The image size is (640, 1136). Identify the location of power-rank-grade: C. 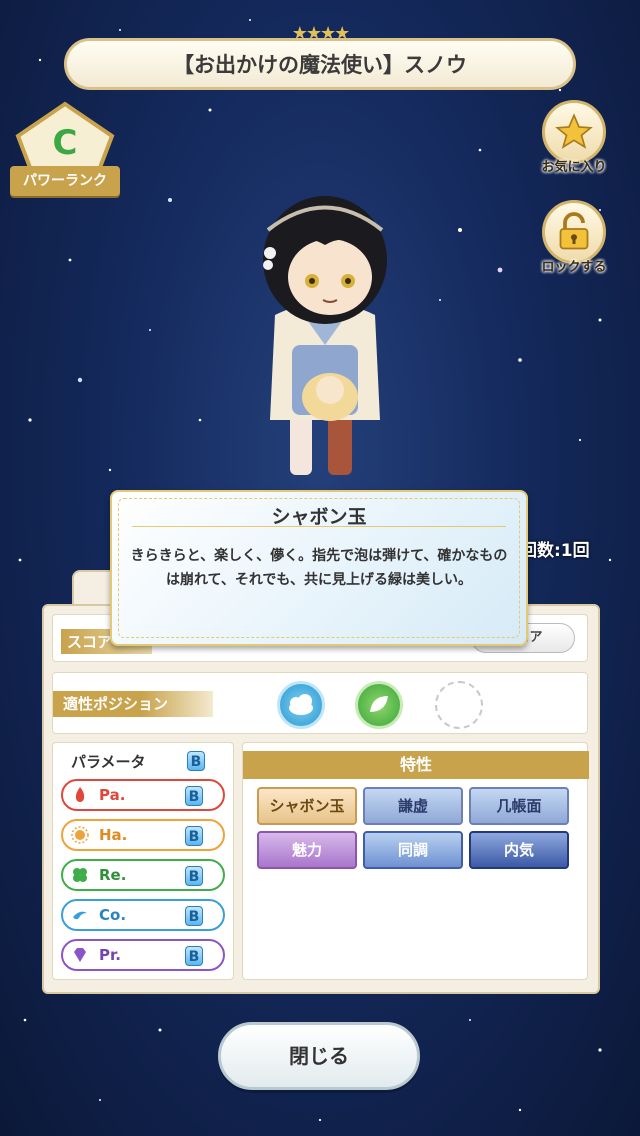
(65, 143).